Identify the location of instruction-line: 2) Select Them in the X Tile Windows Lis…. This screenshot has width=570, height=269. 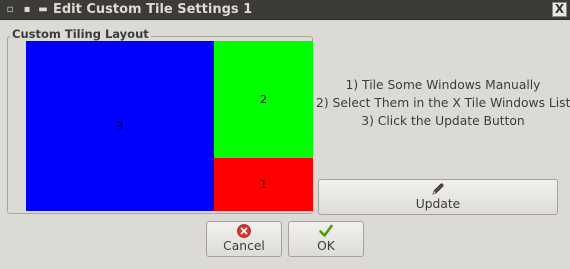
(443, 103).